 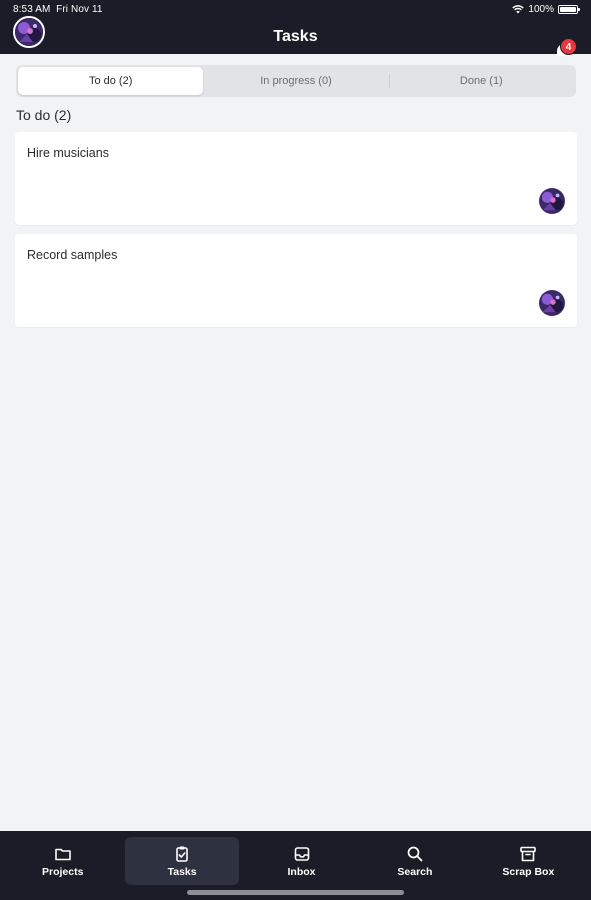 I want to click on notification-badge: 4, so click(x=568, y=46).